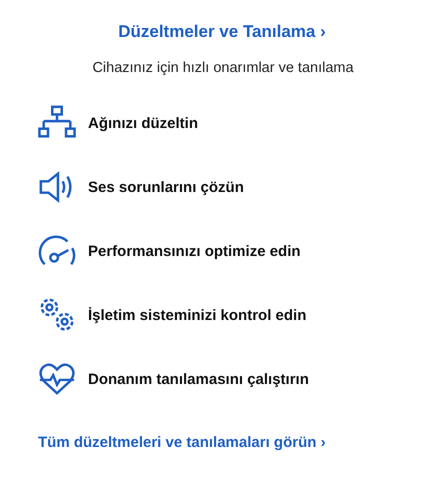  I want to click on menu-item: Ağınızı düzeltin, so click(143, 123).